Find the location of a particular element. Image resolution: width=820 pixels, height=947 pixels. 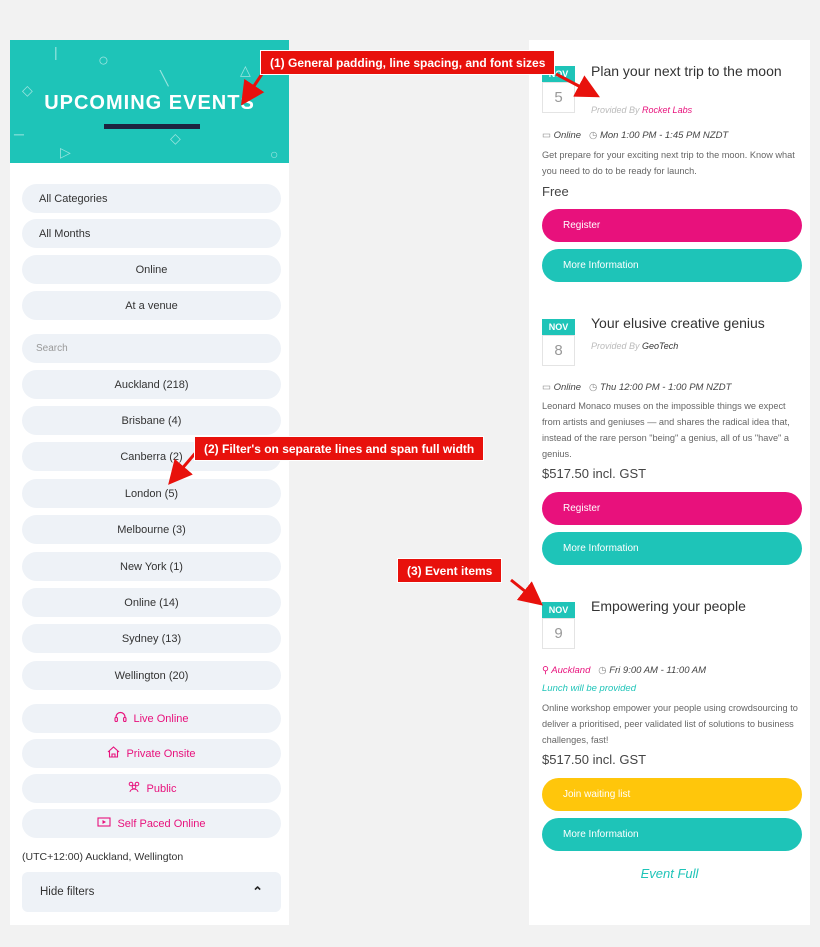

event-provider: Provided By Rocket Labs is located at coordinates (641, 110).